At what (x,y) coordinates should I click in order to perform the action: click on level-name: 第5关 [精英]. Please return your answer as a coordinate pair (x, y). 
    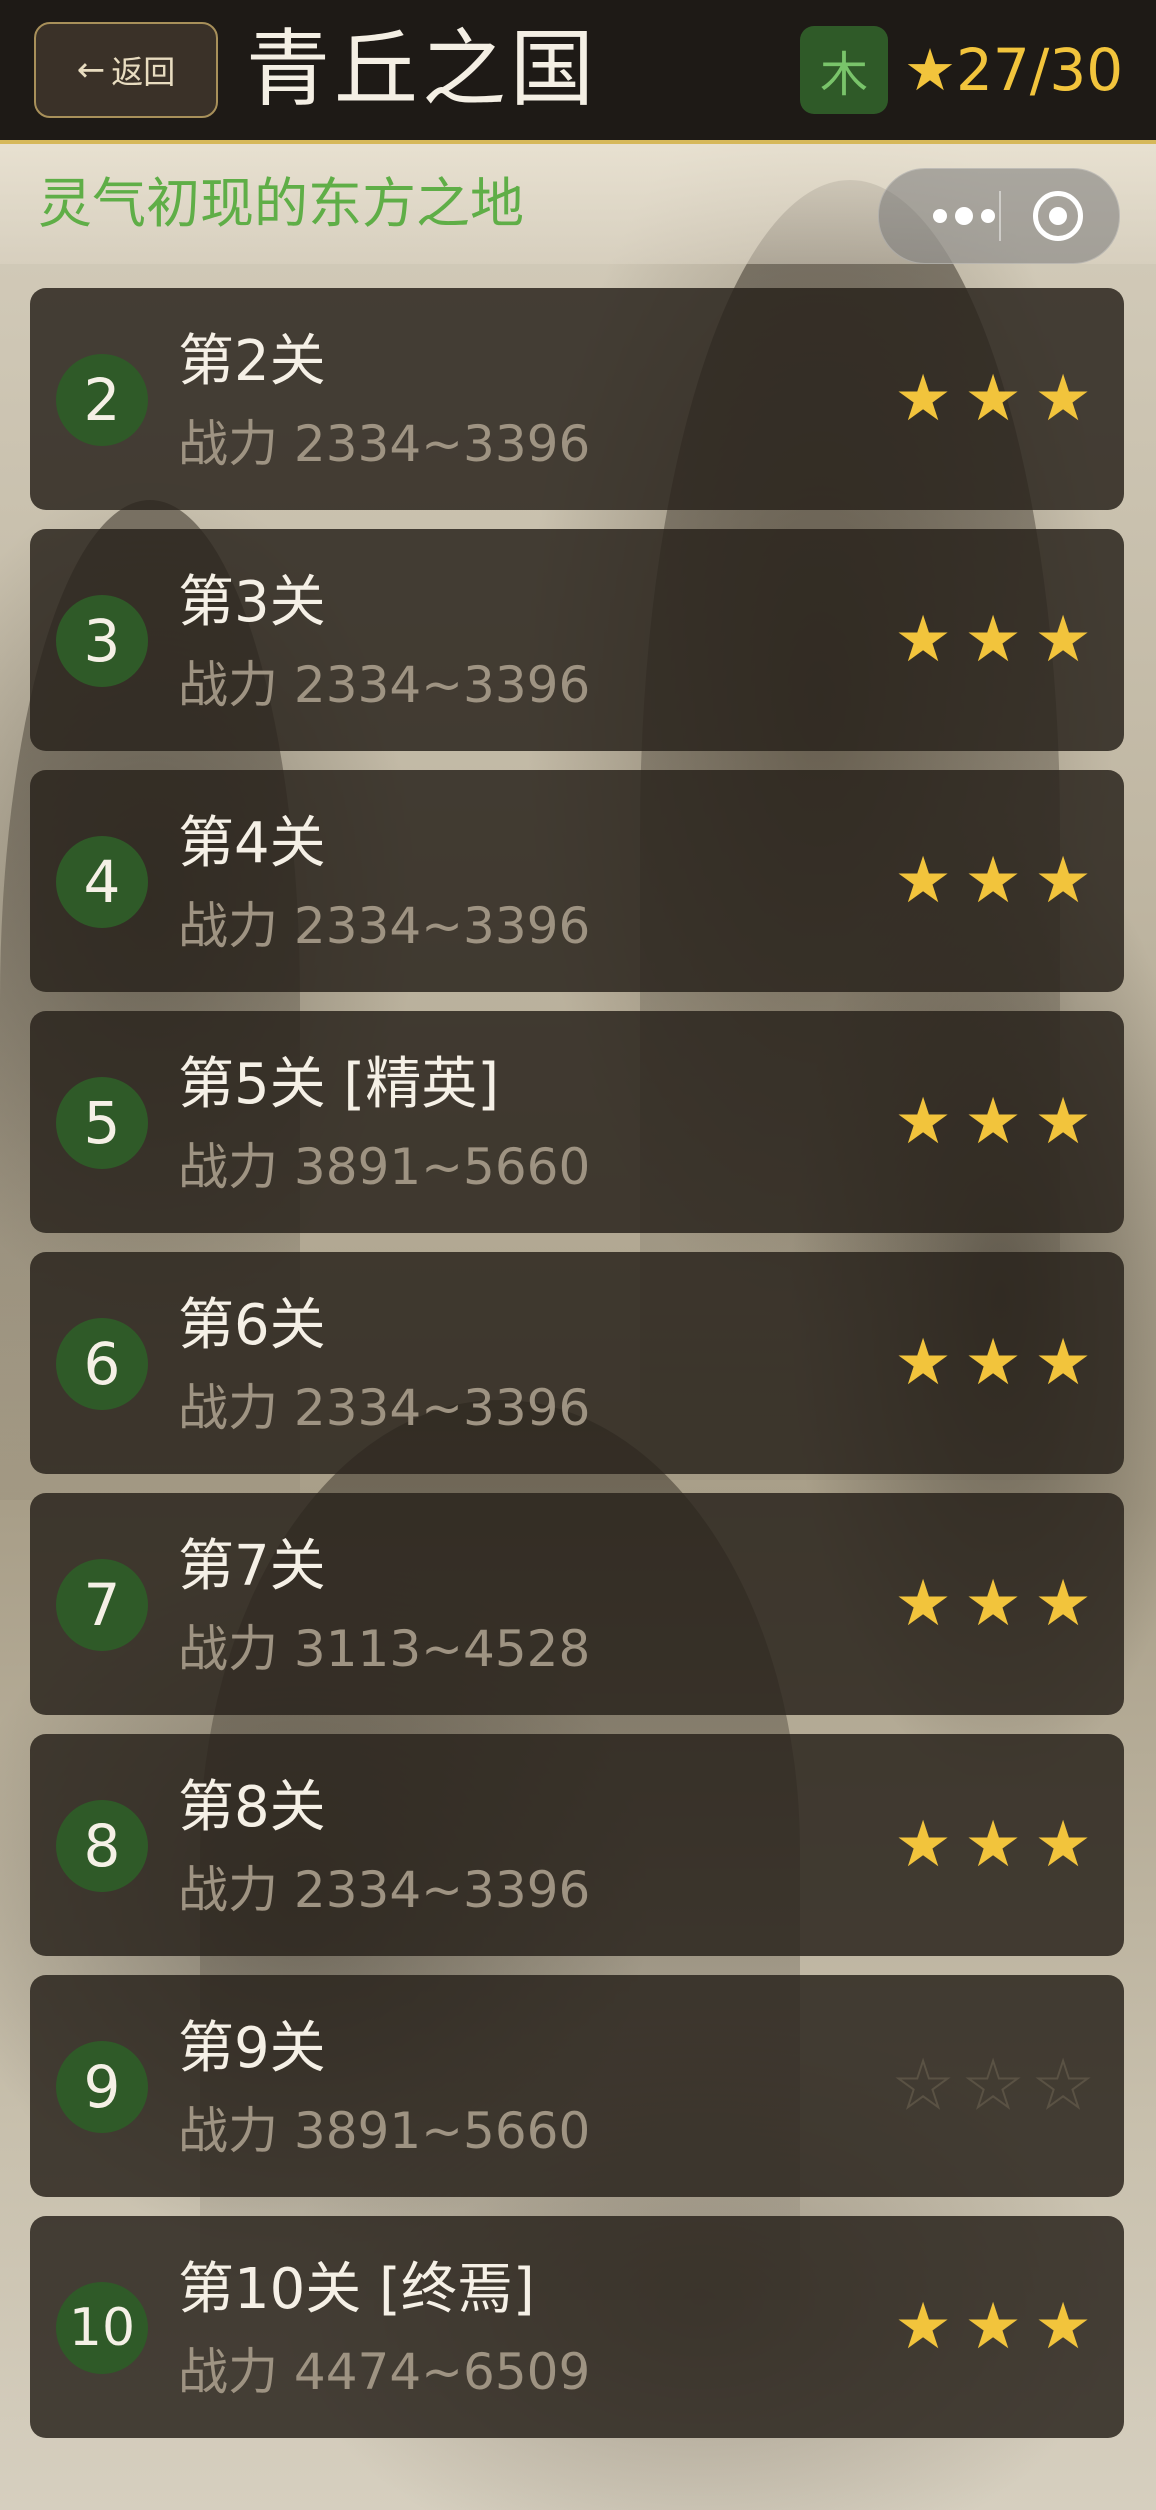
    Looking at the image, I should click on (339, 1084).